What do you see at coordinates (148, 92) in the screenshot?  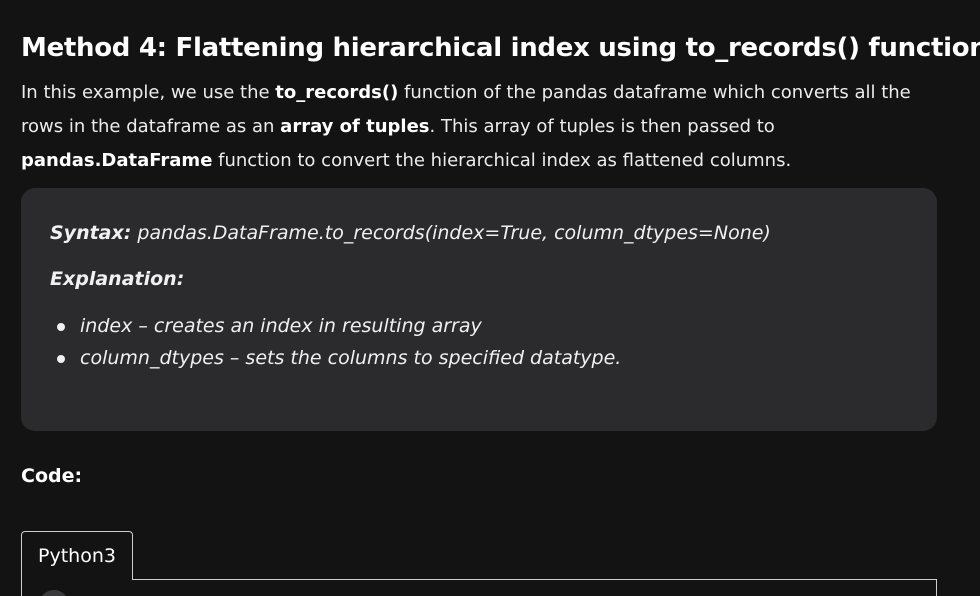 I see `intro-text: In this example, we use the` at bounding box center [148, 92].